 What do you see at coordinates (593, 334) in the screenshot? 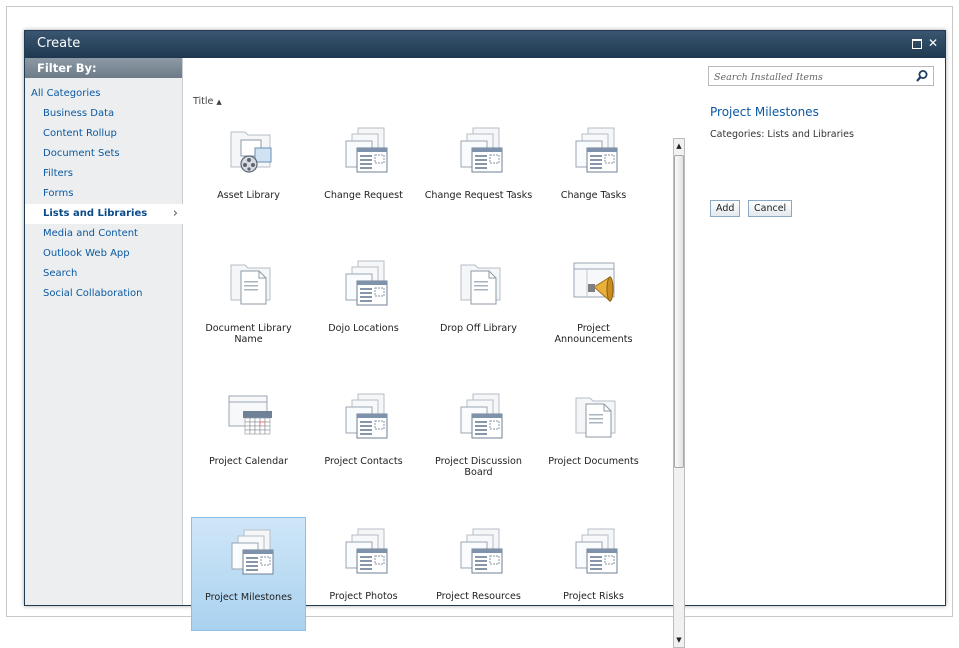
I see `template-label: Project Announcements` at bounding box center [593, 334].